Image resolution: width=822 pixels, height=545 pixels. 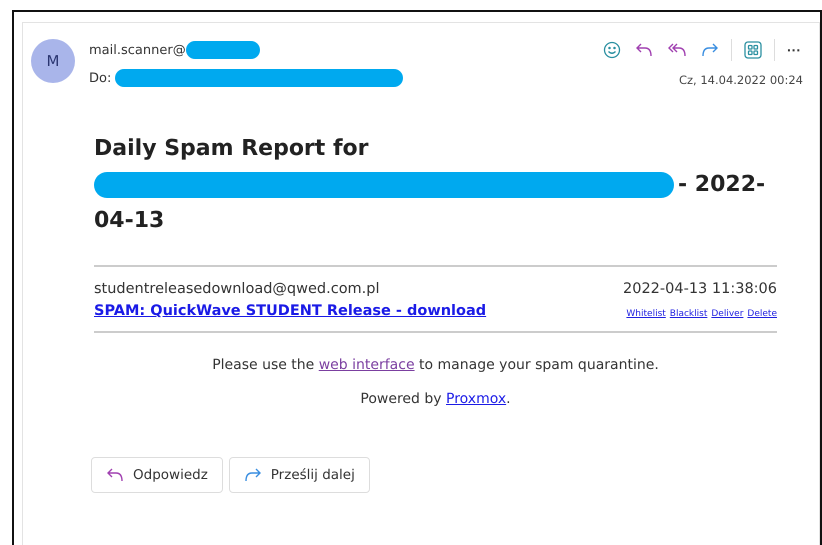 I want to click on web-interface-link: web interface, so click(x=366, y=365).